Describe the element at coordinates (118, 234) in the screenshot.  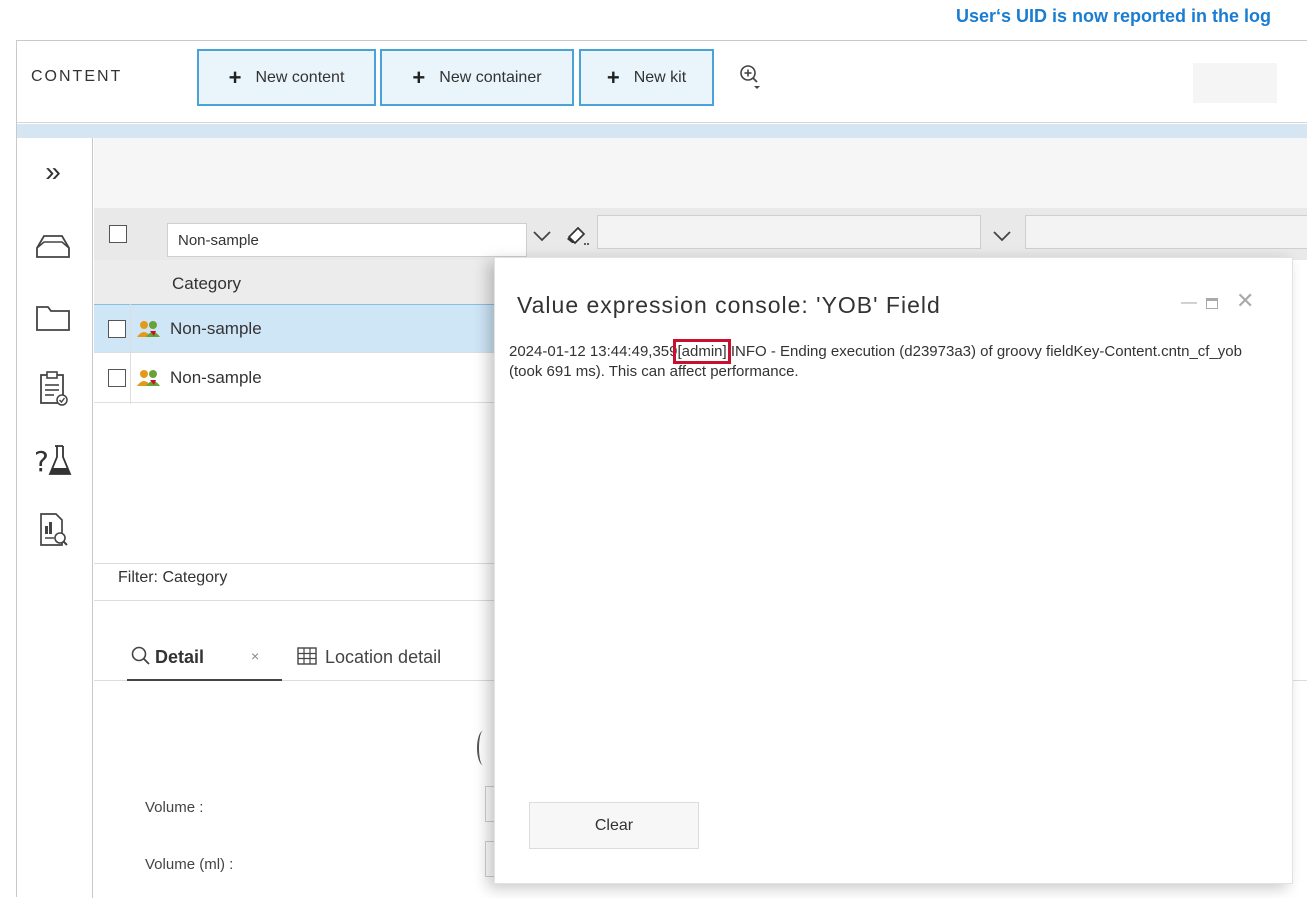
I see `select-all-checkbox` at that location.